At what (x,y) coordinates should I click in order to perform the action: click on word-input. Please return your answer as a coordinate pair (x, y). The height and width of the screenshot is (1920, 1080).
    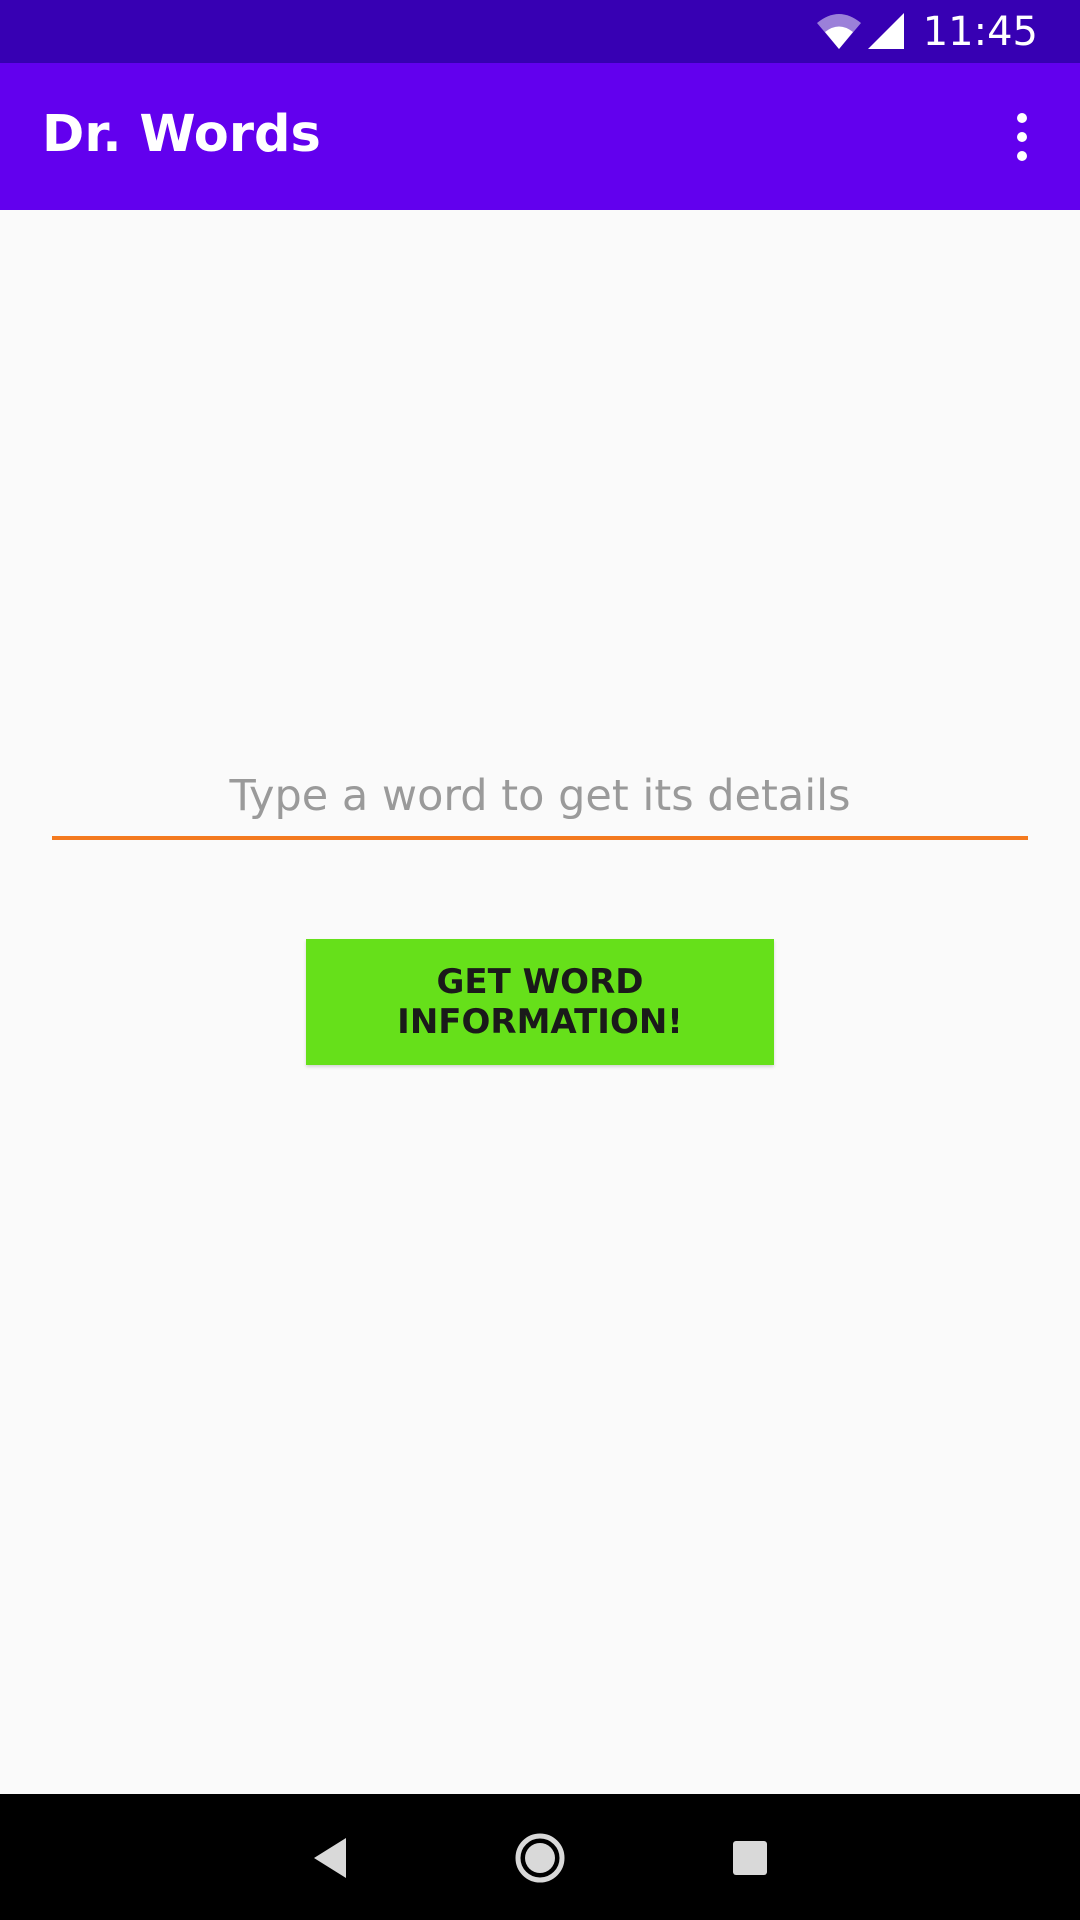
    Looking at the image, I should click on (540, 798).